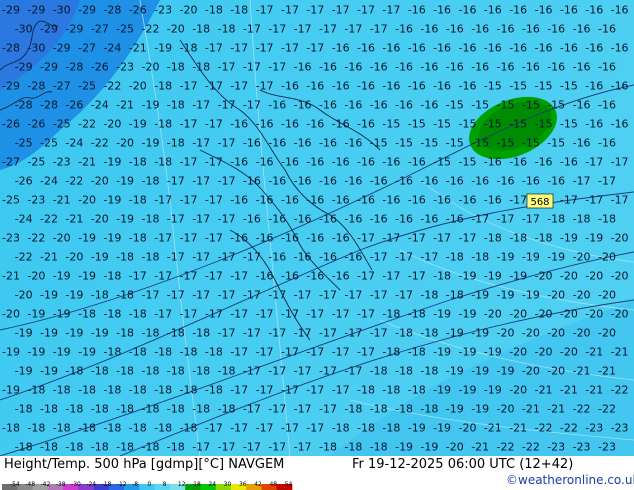  Describe the element at coordinates (227, 484) in the screenshot. I see `color-scale-tick-label: 30` at that location.